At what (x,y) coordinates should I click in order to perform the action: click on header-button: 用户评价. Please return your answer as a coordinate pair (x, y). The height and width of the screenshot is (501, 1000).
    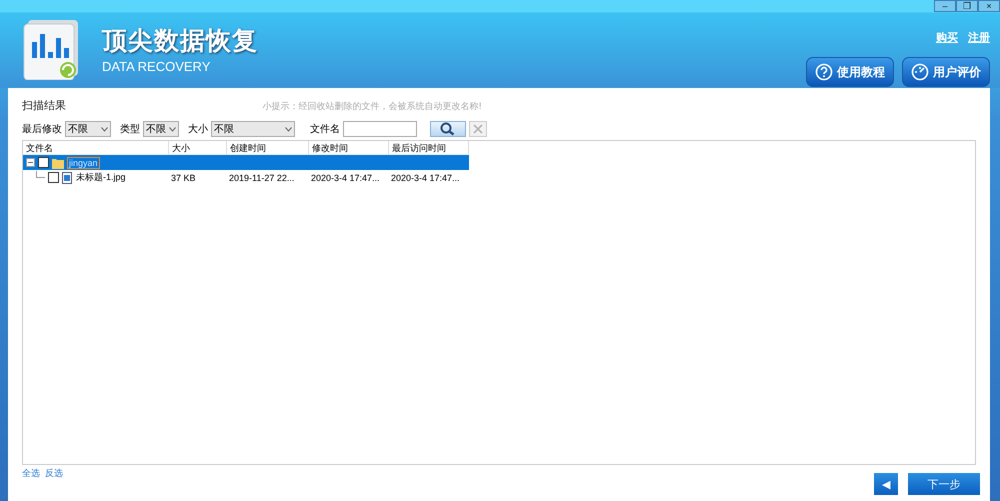
    Looking at the image, I should click on (946, 72).